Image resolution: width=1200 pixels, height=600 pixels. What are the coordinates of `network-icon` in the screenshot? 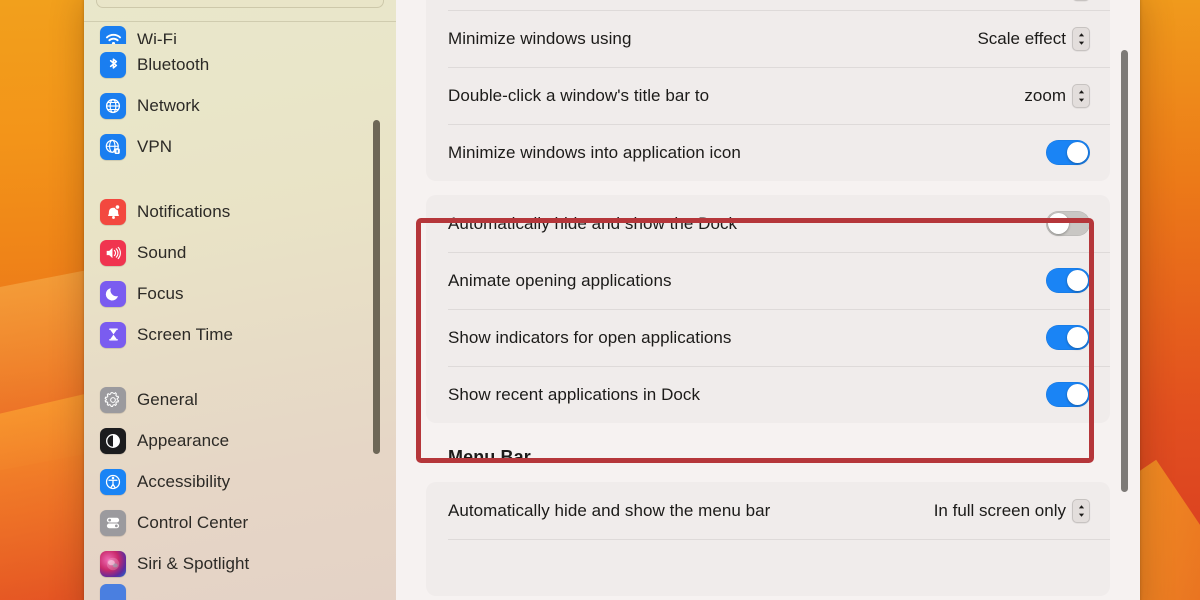 It's located at (113, 105).